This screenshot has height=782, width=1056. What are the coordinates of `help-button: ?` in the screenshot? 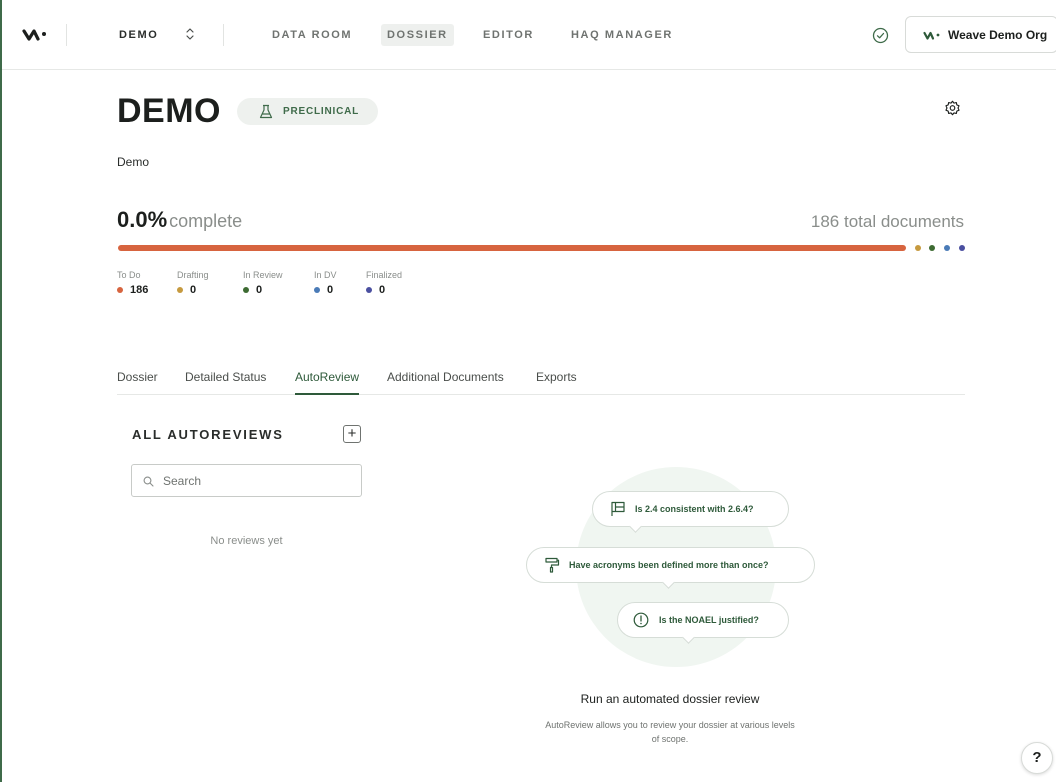 It's located at (1037, 758).